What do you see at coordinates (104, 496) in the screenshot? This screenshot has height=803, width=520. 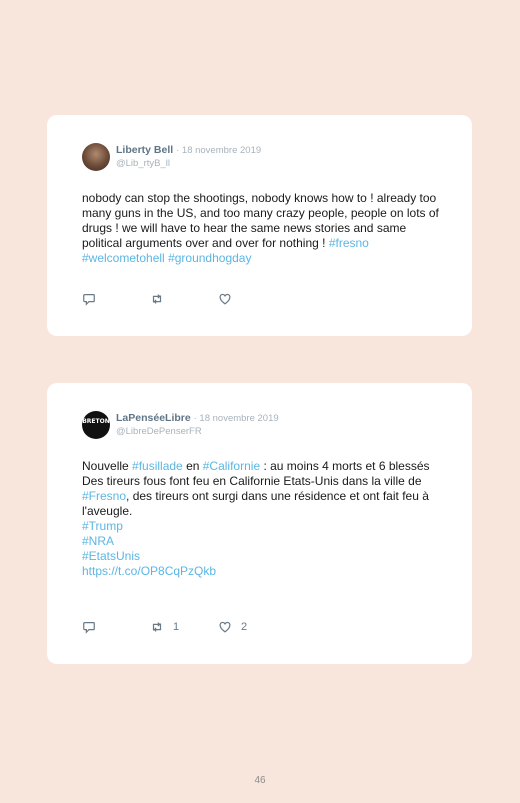 I see `hashtag-link: #Fresno` at bounding box center [104, 496].